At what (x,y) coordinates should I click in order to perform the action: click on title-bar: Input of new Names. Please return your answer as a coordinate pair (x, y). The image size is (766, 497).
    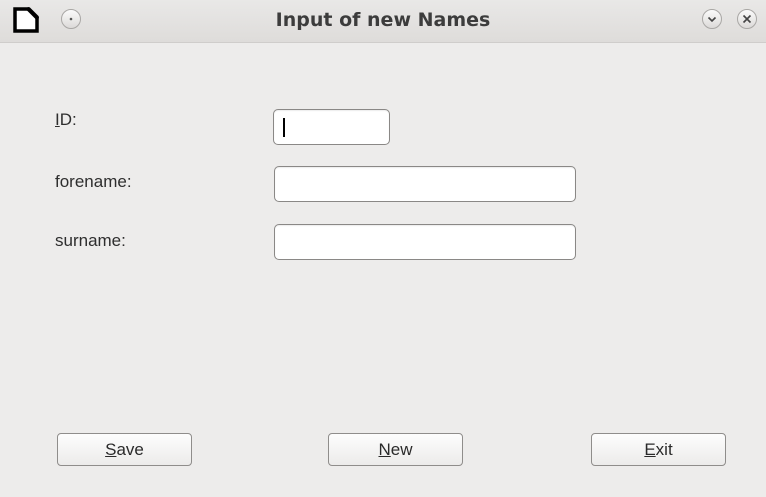
    Looking at the image, I should click on (383, 21).